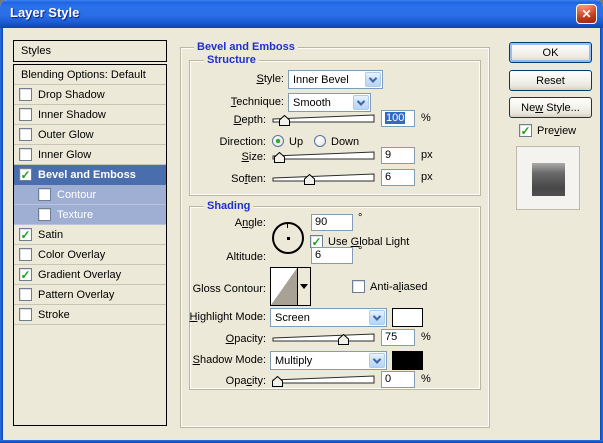 This screenshot has width=603, height=443. Describe the element at coordinates (90, 255) in the screenshot. I see `sidebar-item-color-overlay: Color Overlay` at that location.